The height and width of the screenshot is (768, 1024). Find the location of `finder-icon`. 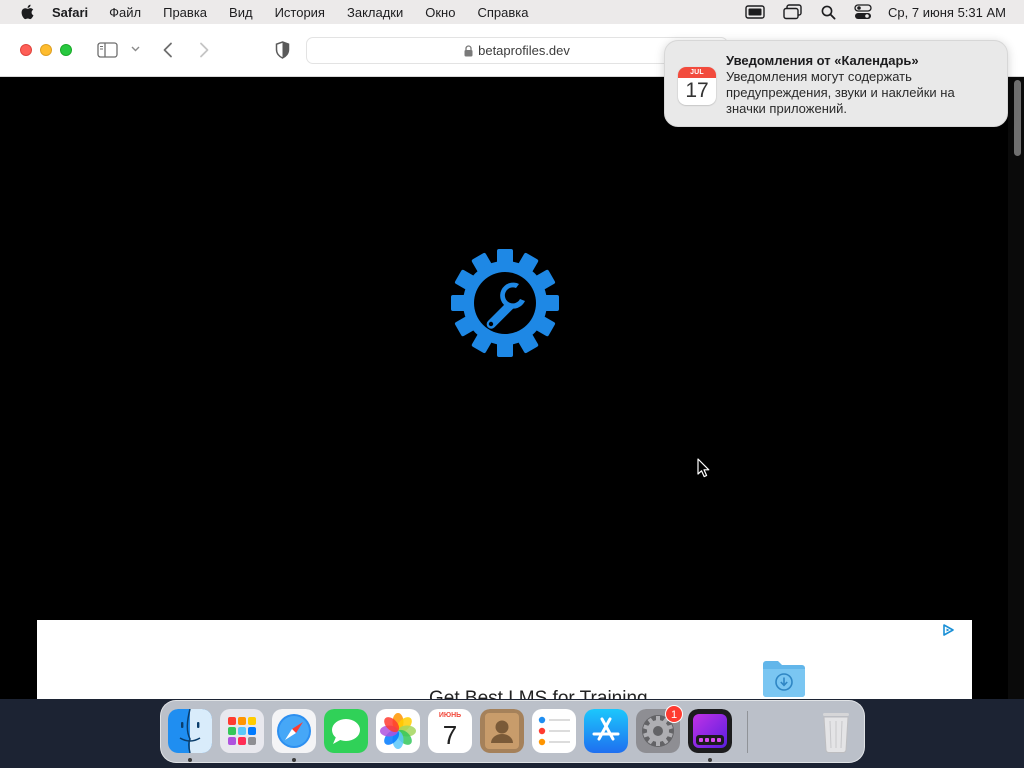

finder-icon is located at coordinates (190, 731).